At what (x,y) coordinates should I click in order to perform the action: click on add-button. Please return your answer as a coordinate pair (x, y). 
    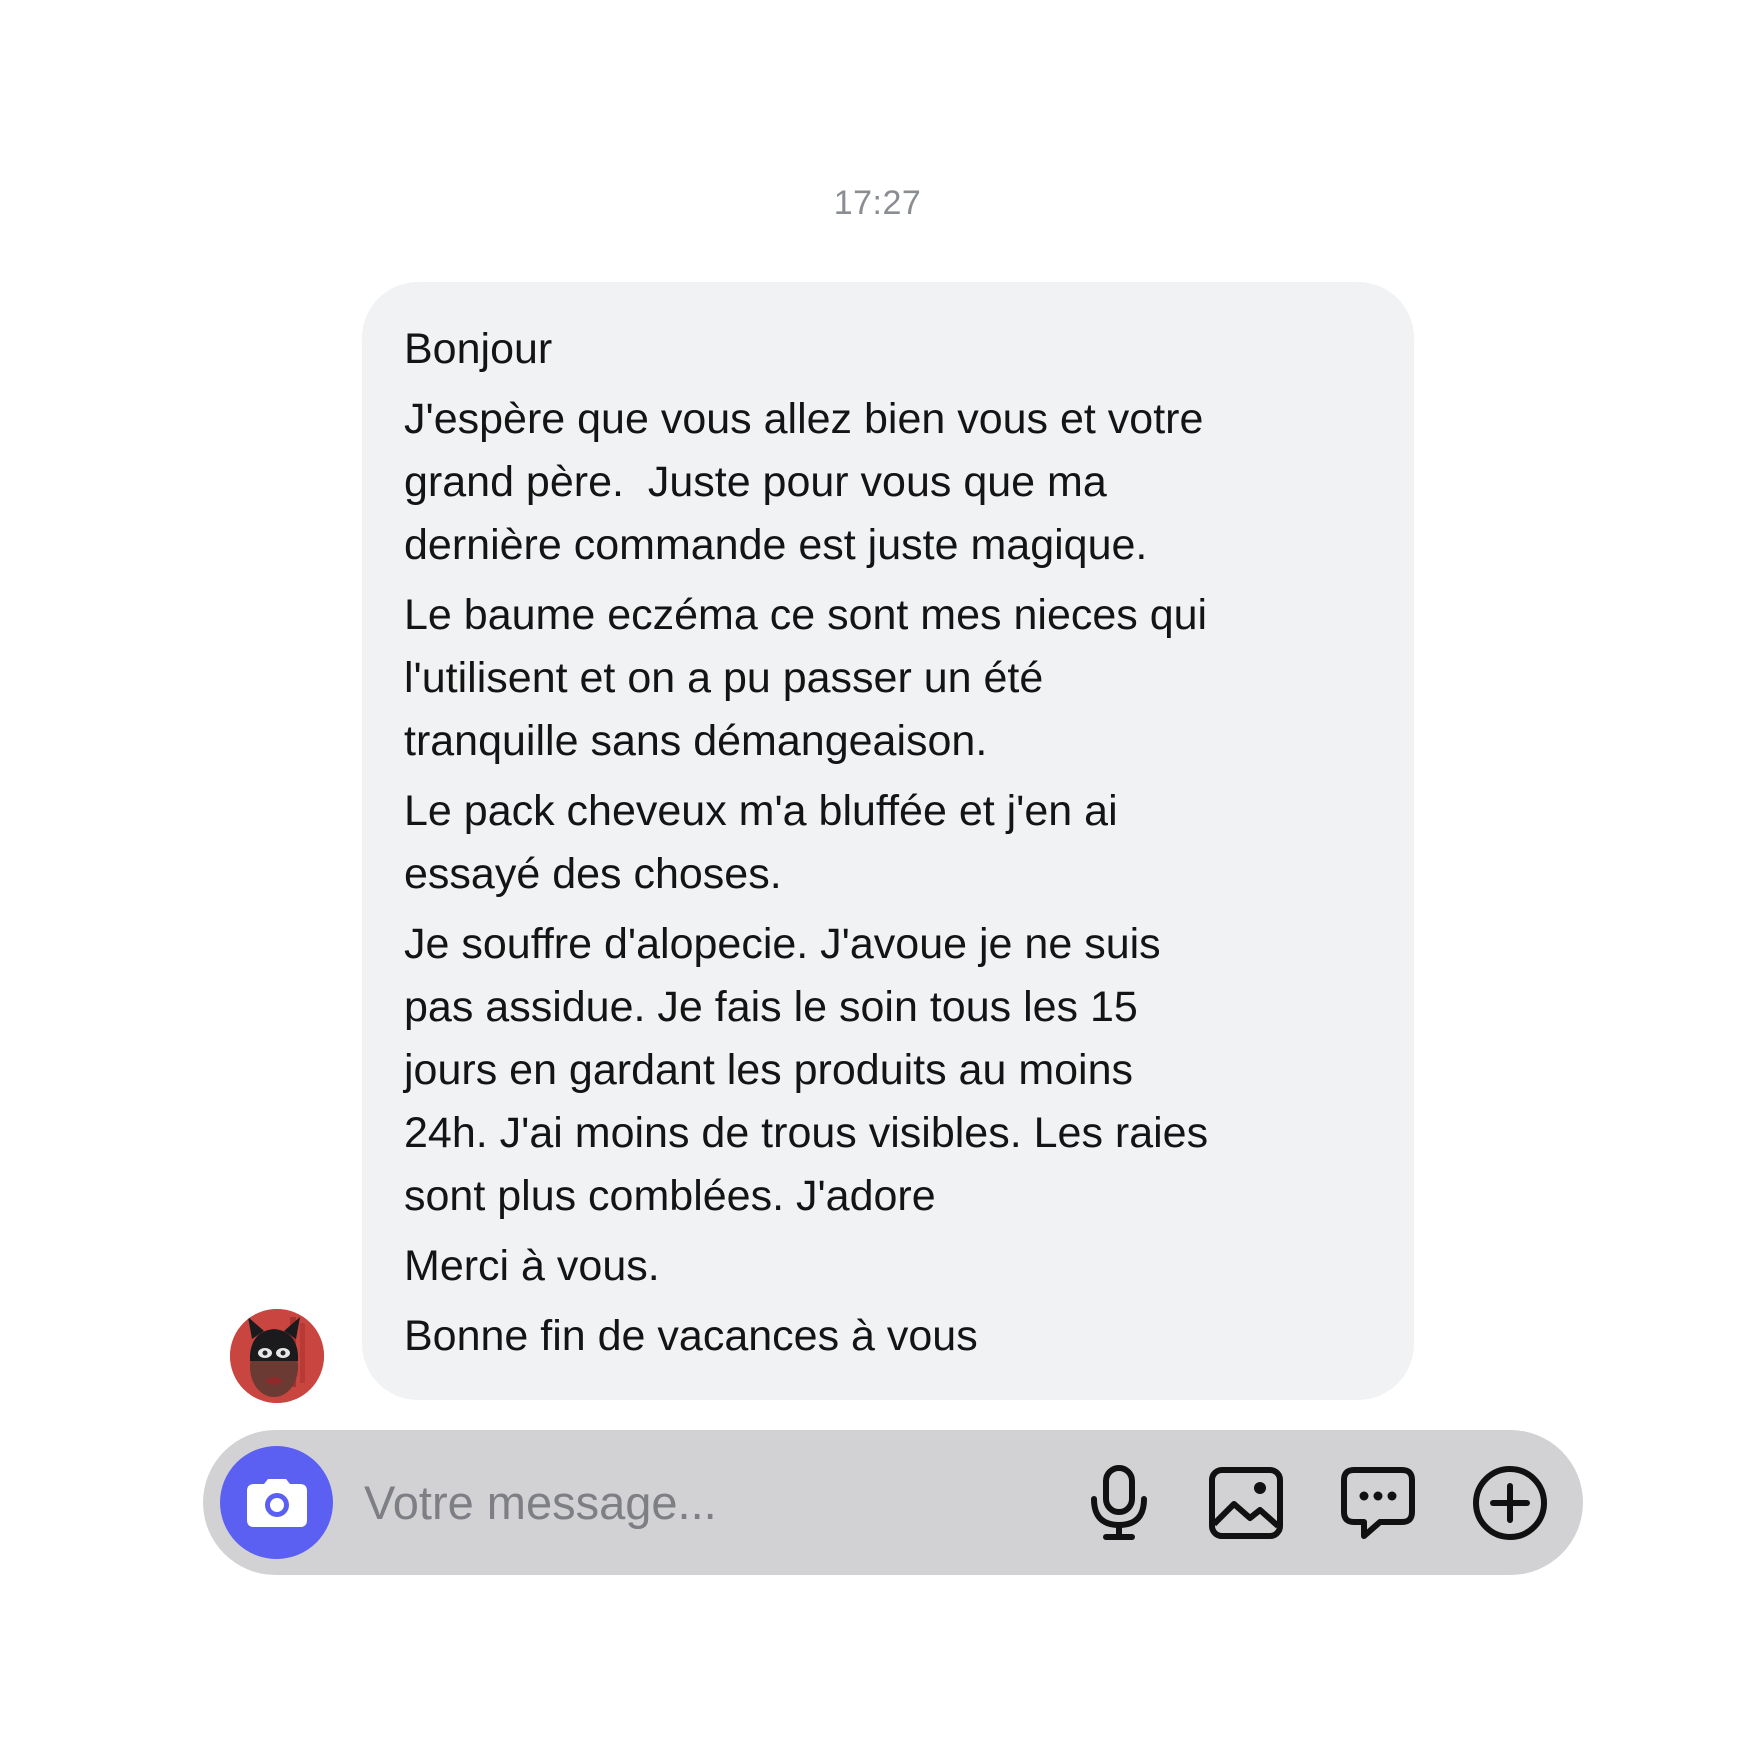
    Looking at the image, I should click on (1510, 1503).